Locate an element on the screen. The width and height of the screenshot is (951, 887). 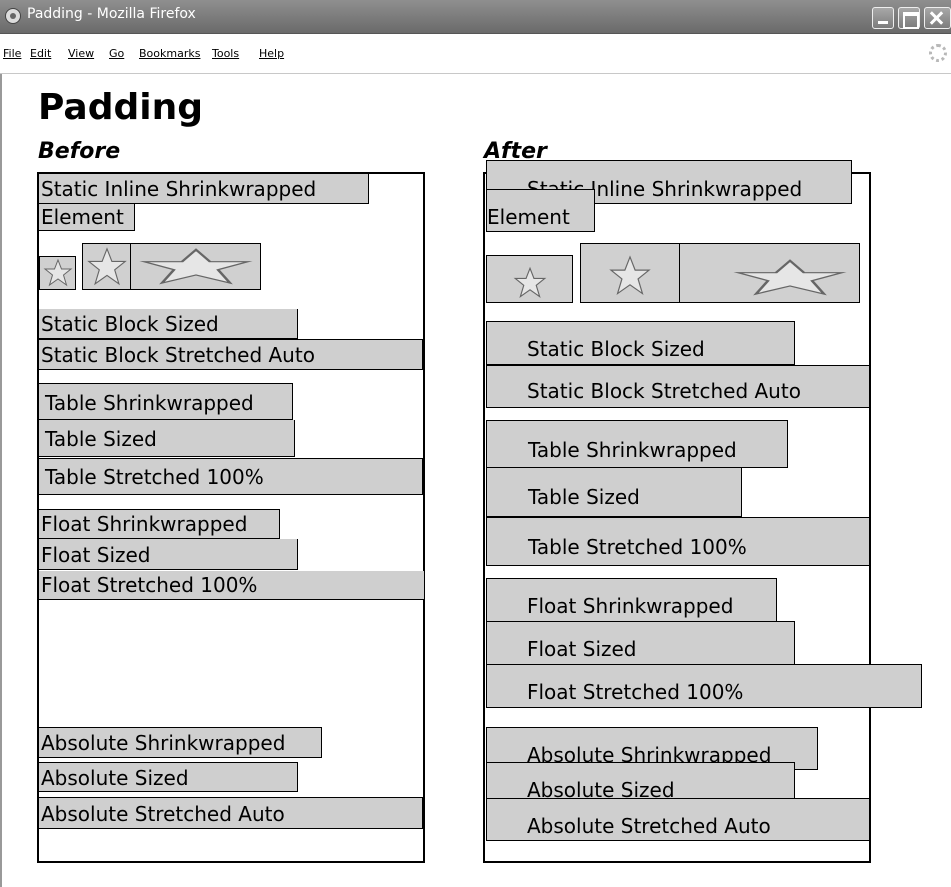
absolute-stretched-padded: Absolute Stretched Auto is located at coordinates (678, 819).